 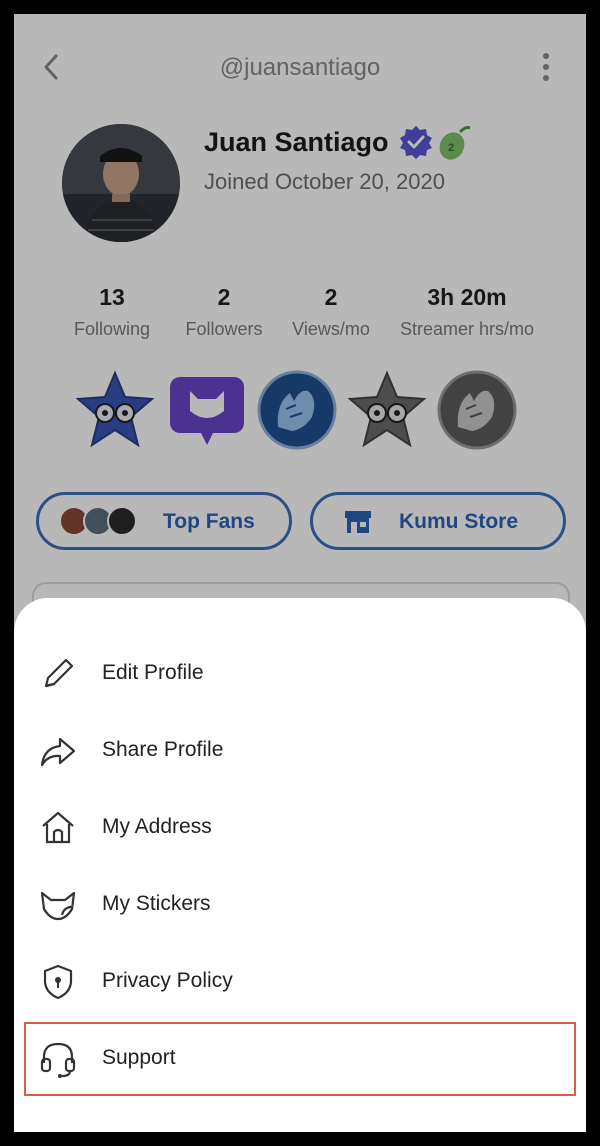 I want to click on menu-item-my-address: My Address, so click(x=300, y=829).